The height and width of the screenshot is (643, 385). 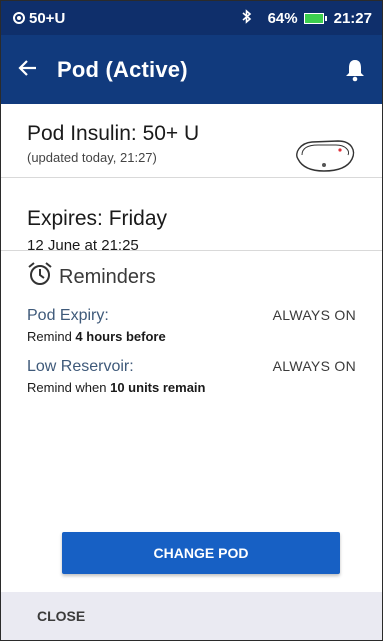 What do you see at coordinates (191, 18) in the screenshot?
I see `status-bar: 50+U 64% 21:27` at bounding box center [191, 18].